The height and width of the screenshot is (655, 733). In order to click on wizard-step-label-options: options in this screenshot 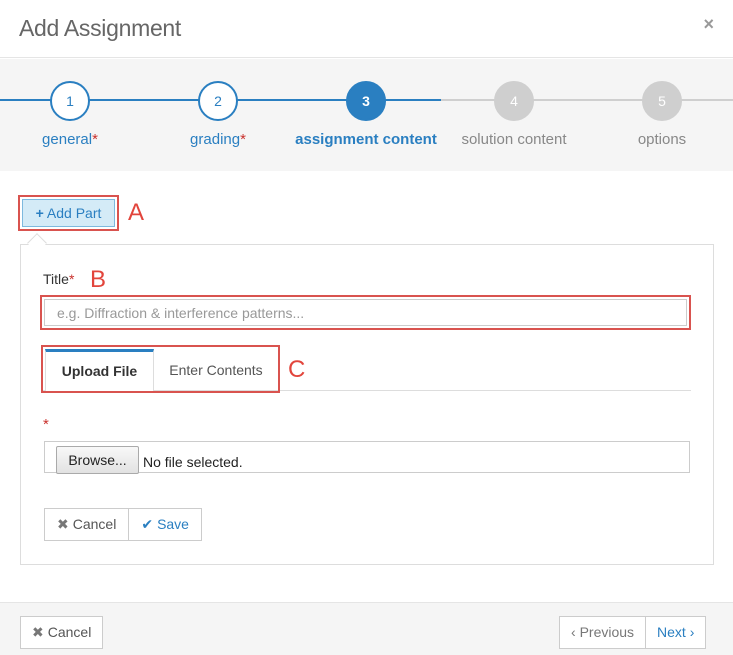, I will do `click(657, 139)`.